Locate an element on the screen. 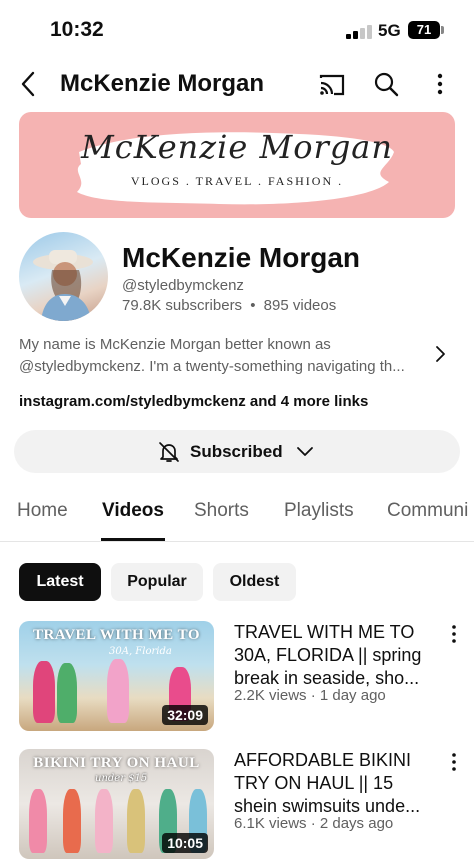  subscribed-label: Subscribed is located at coordinates (236, 451).